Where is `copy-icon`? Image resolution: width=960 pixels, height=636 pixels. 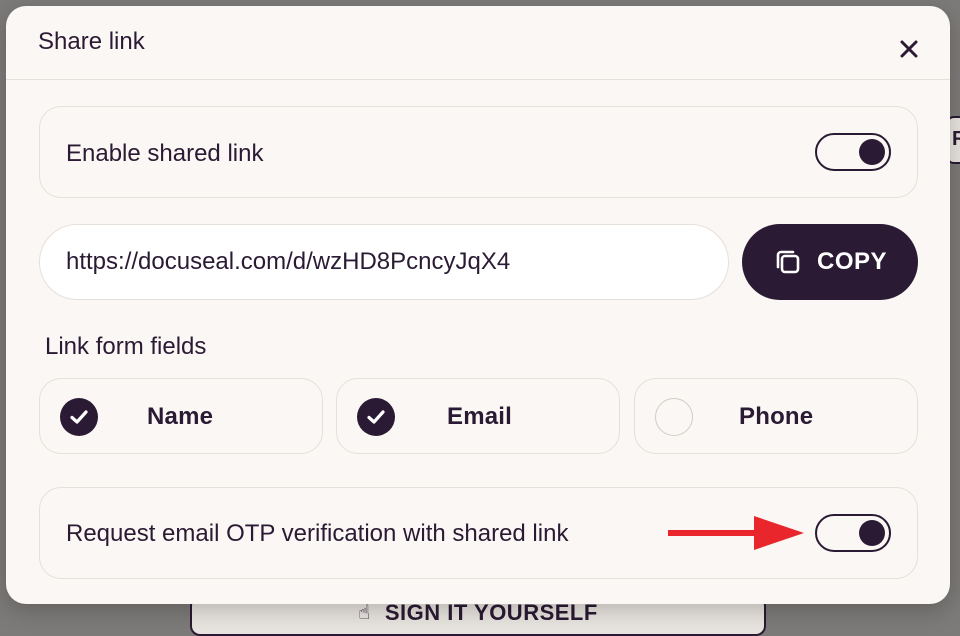
copy-icon is located at coordinates (788, 262).